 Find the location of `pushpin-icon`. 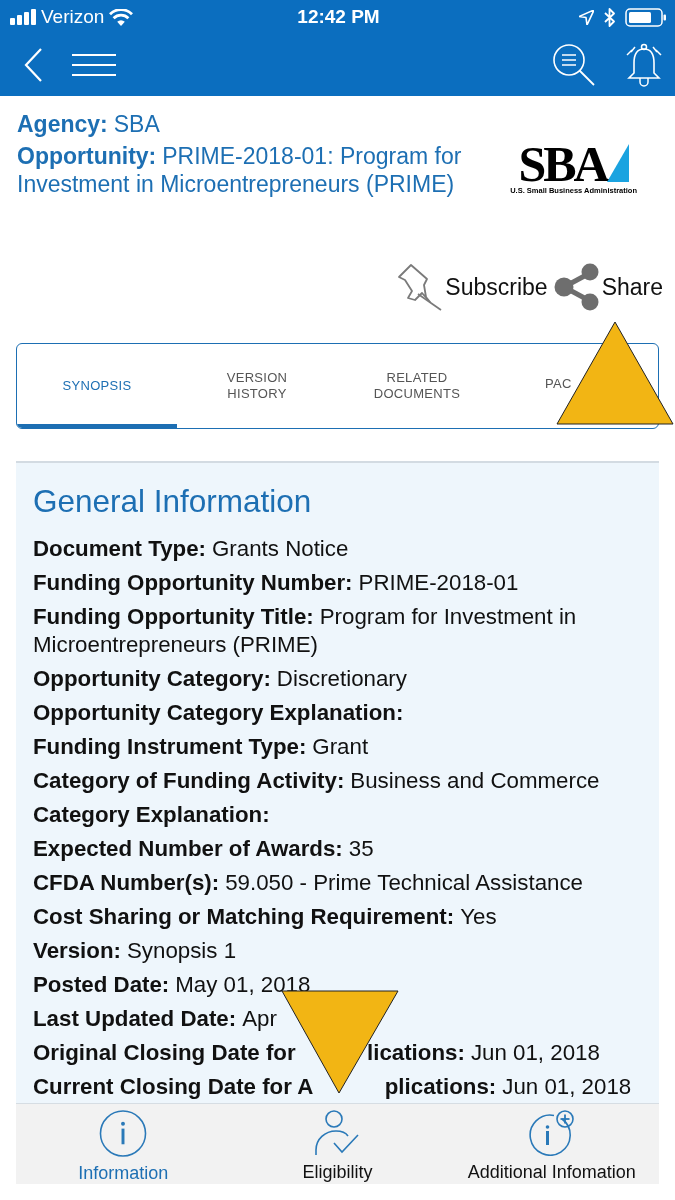

pushpin-icon is located at coordinates (419, 287).